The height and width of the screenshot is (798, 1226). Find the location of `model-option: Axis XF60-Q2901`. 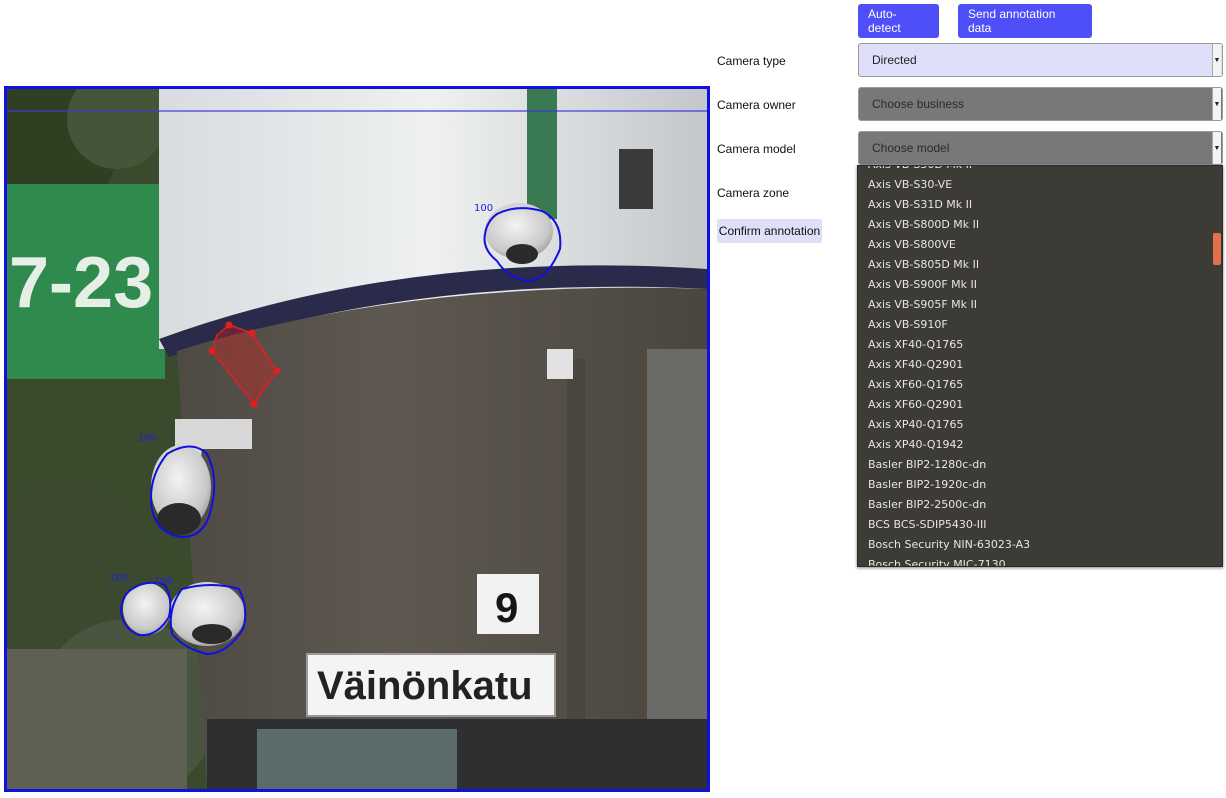

model-option: Axis XF60-Q2901 is located at coordinates (1035, 405).